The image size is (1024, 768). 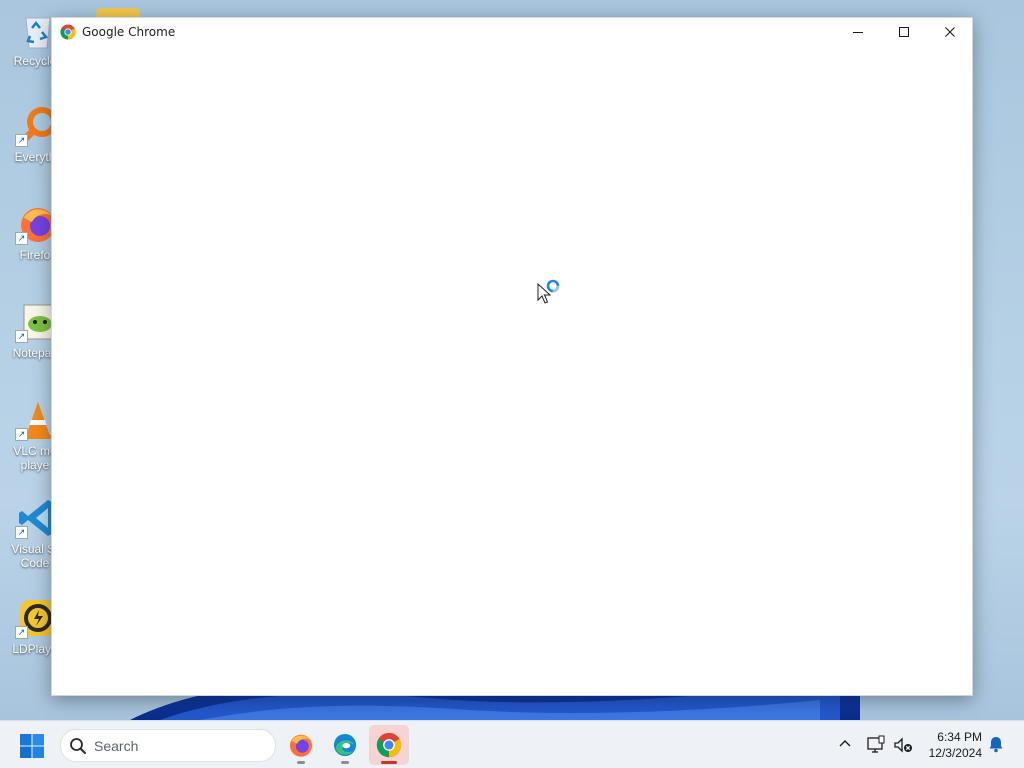 I want to click on minimize-icon, so click(x=858, y=32).